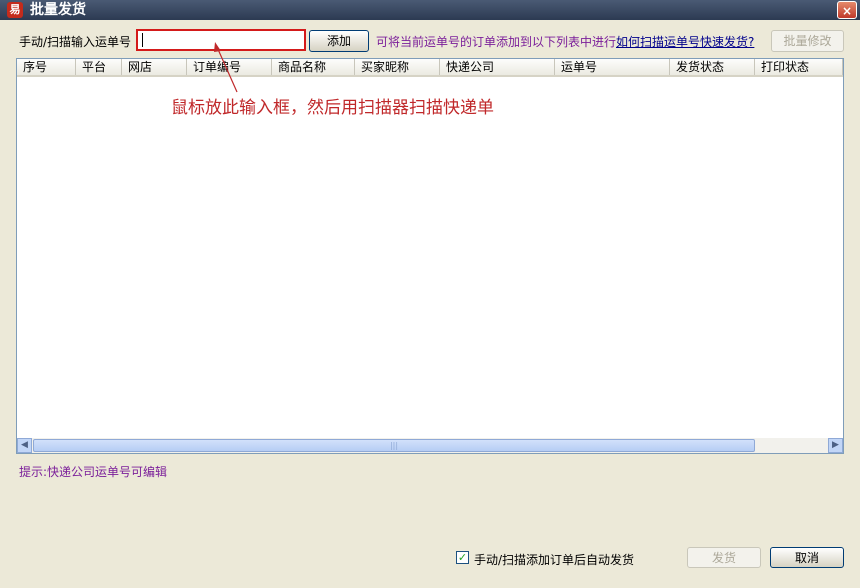 The image size is (860, 588). I want to click on cancel-button: 取消, so click(807, 557).